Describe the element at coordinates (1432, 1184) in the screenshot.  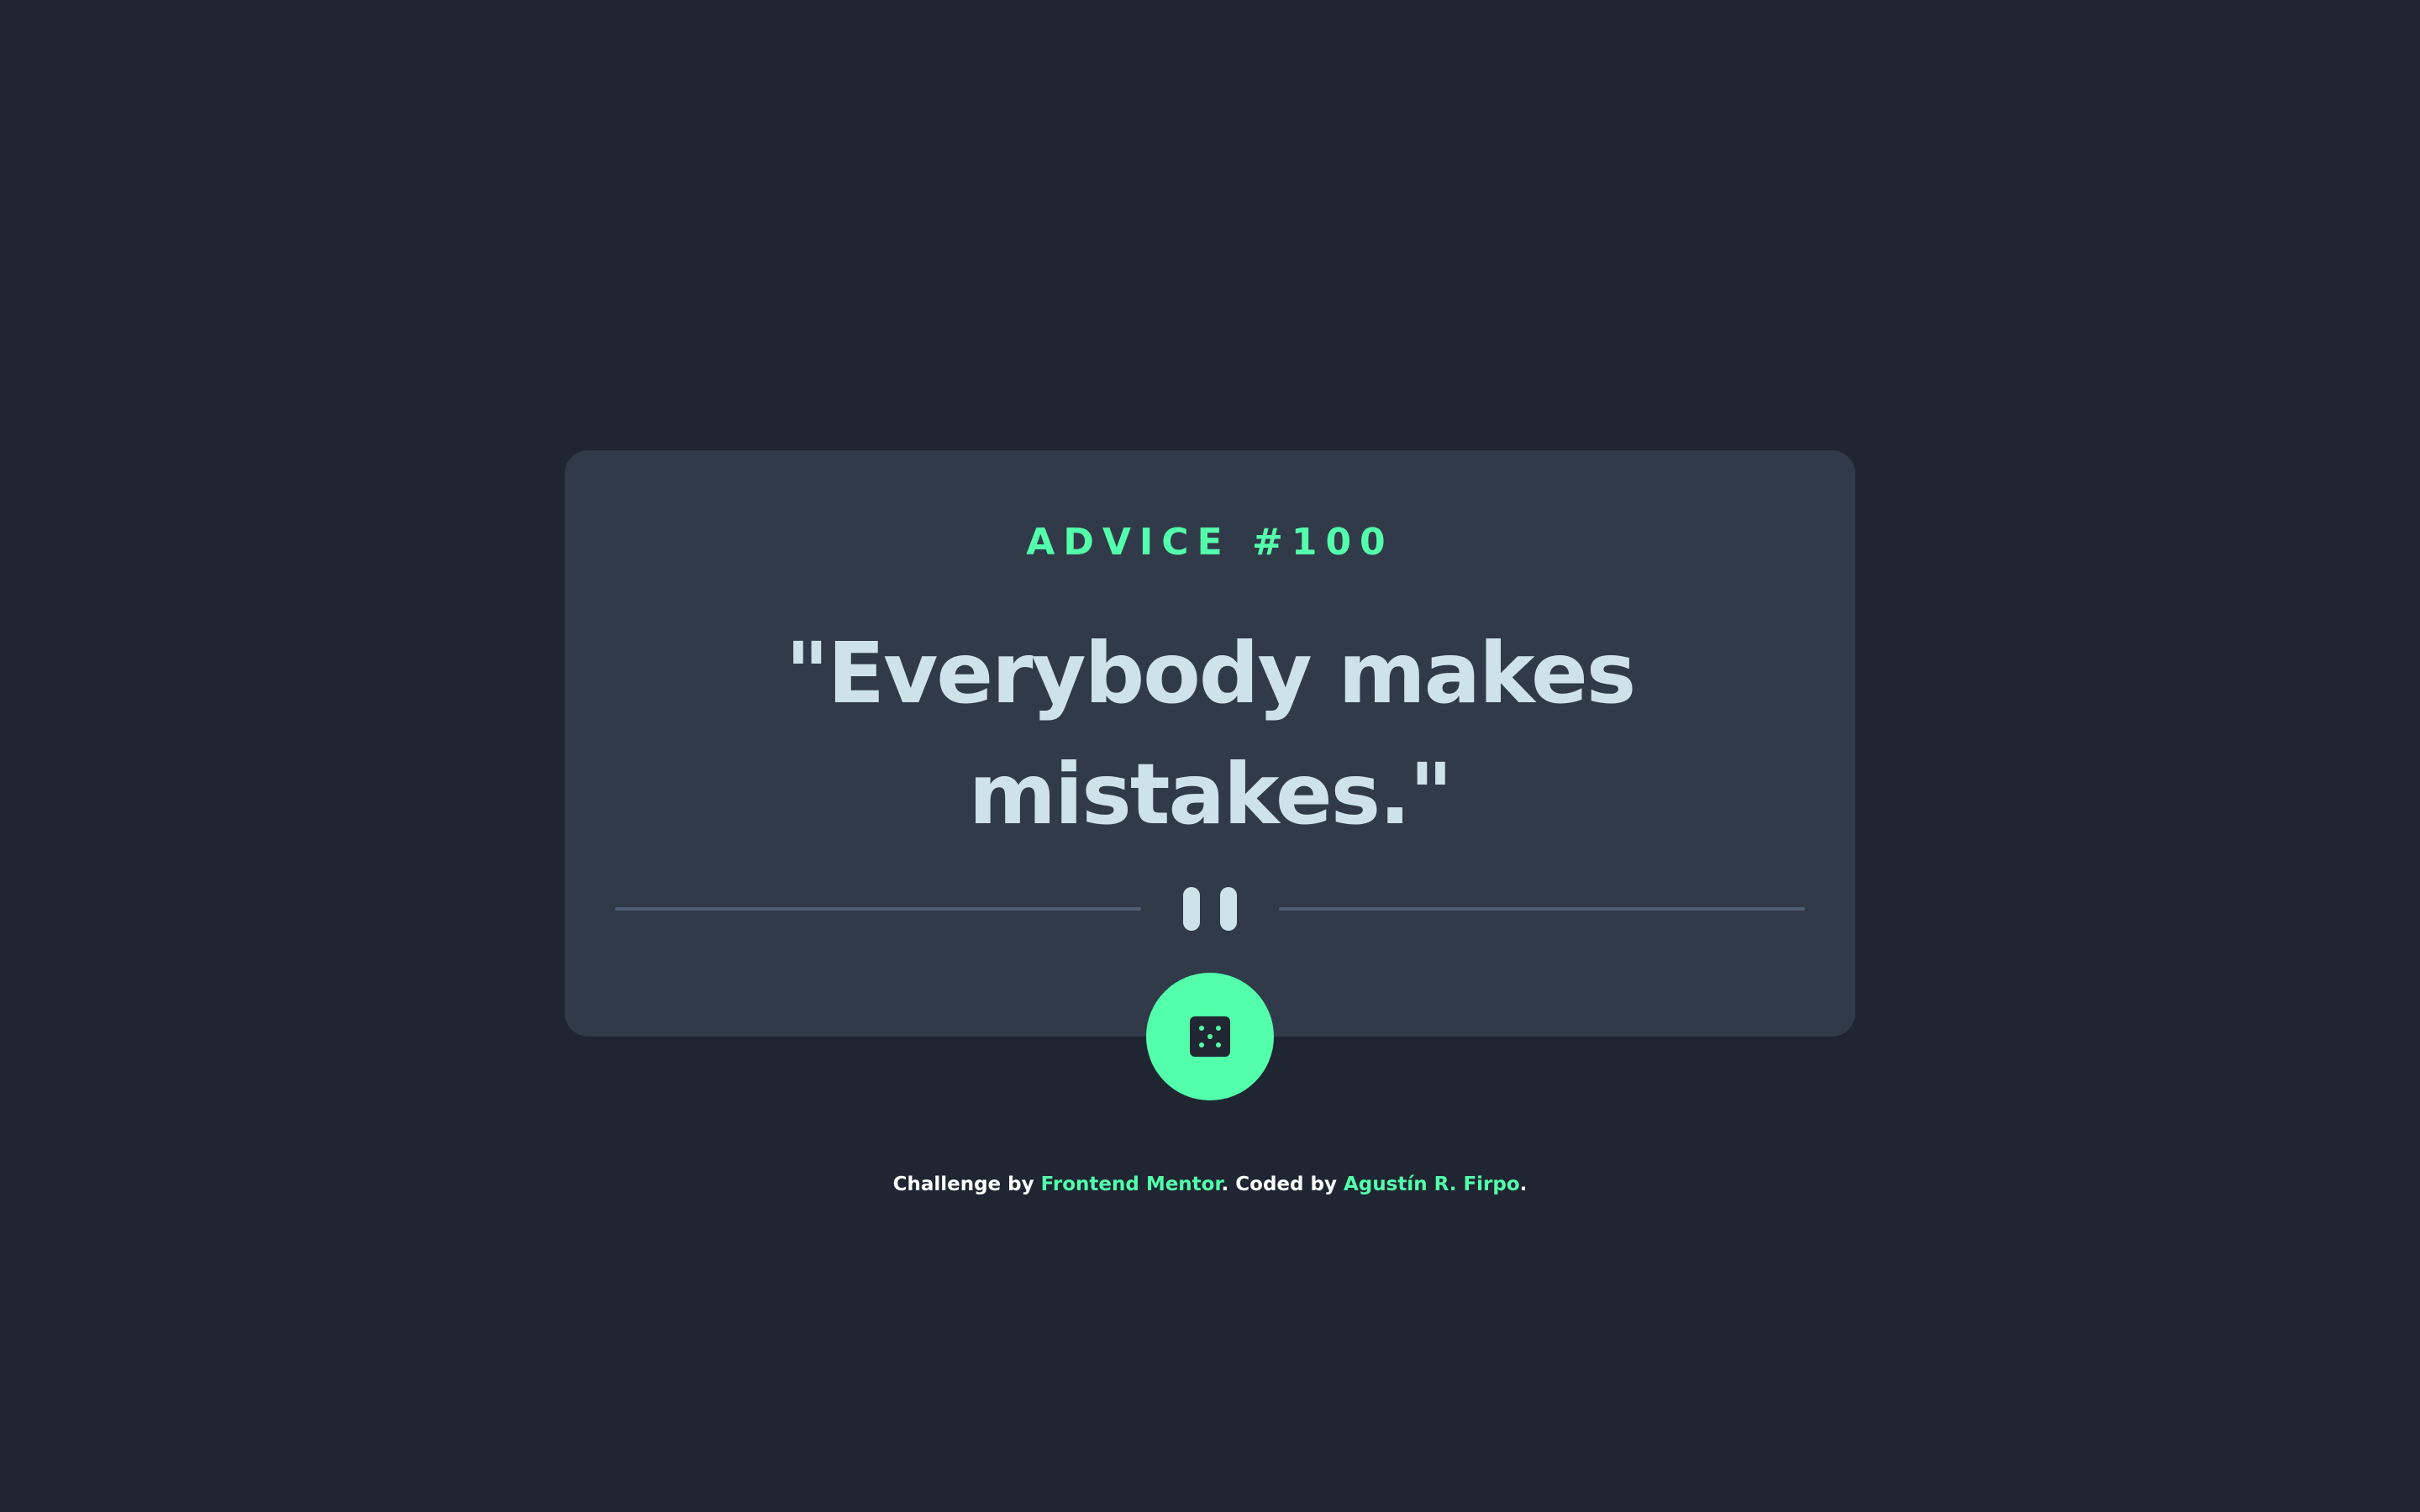
I see `author-link: Agustín R. Firpo` at that location.